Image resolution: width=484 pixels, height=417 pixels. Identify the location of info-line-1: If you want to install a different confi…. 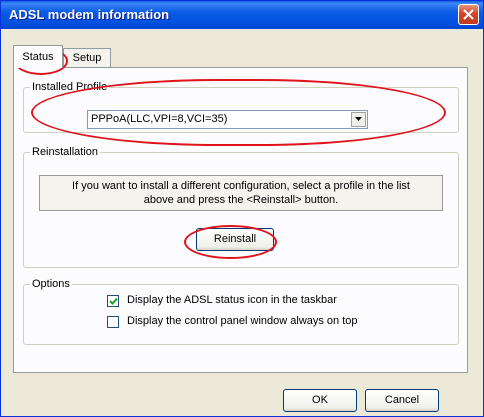
(241, 186).